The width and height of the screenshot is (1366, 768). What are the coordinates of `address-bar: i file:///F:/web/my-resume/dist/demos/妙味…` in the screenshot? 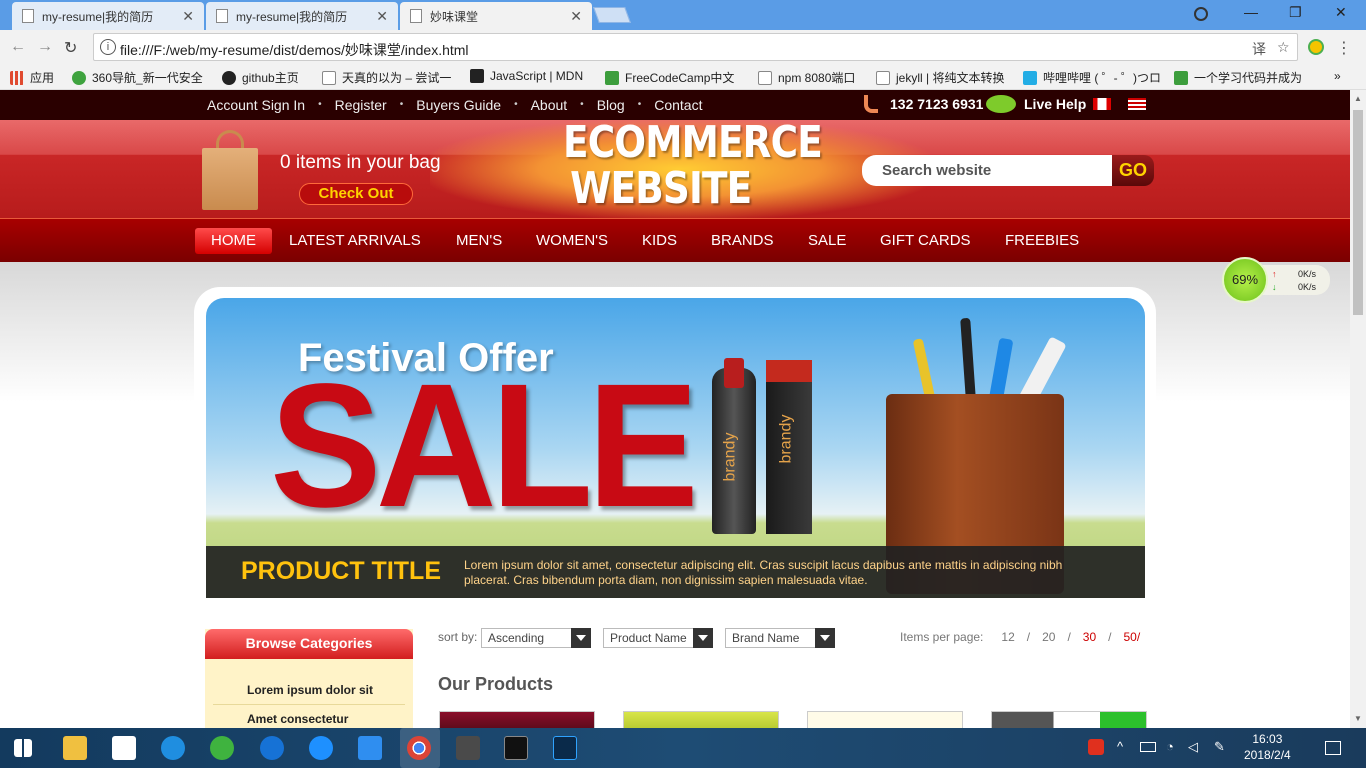 It's located at (695, 47).